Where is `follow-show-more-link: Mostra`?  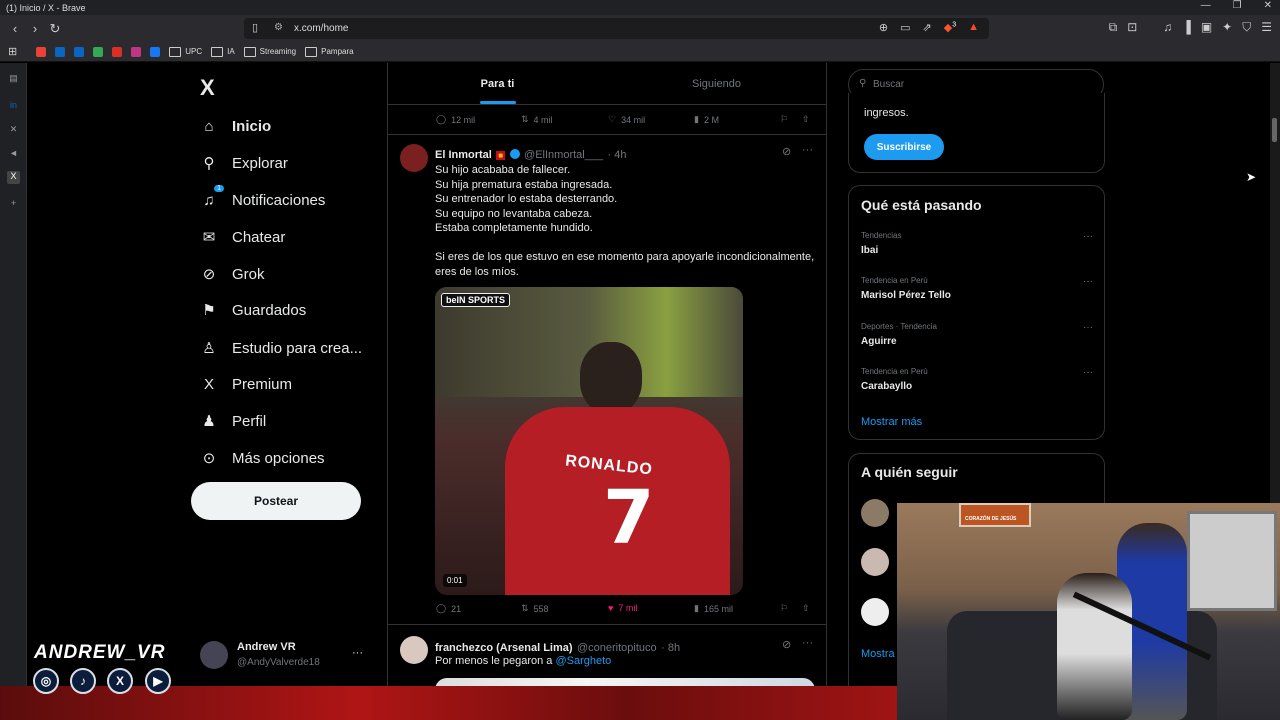 follow-show-more-link: Mostra is located at coordinates (878, 654).